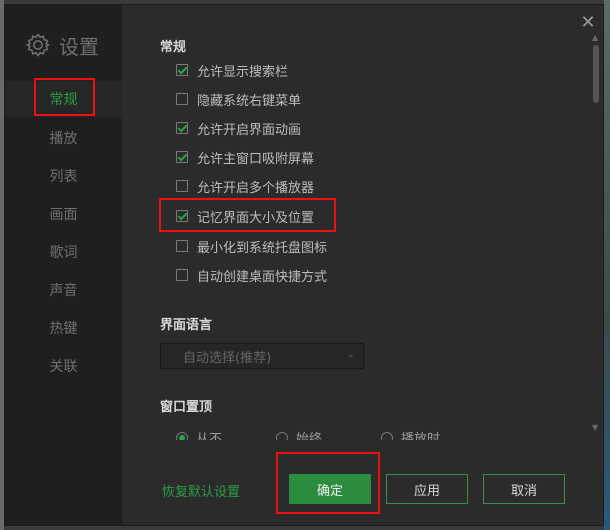  What do you see at coordinates (79, 46) in the screenshot?
I see `sidebar-title-label: 设置` at bounding box center [79, 46].